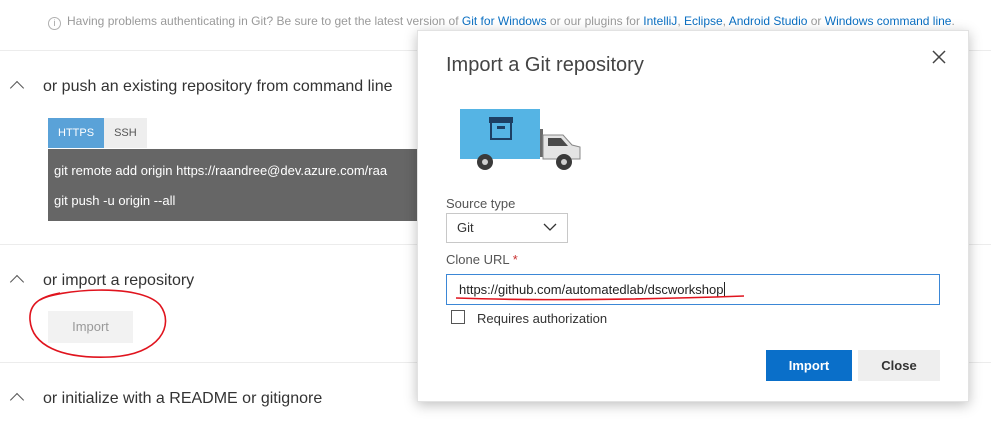  Describe the element at coordinates (458, 317) in the screenshot. I see `requires-authorization-checkbox` at that location.